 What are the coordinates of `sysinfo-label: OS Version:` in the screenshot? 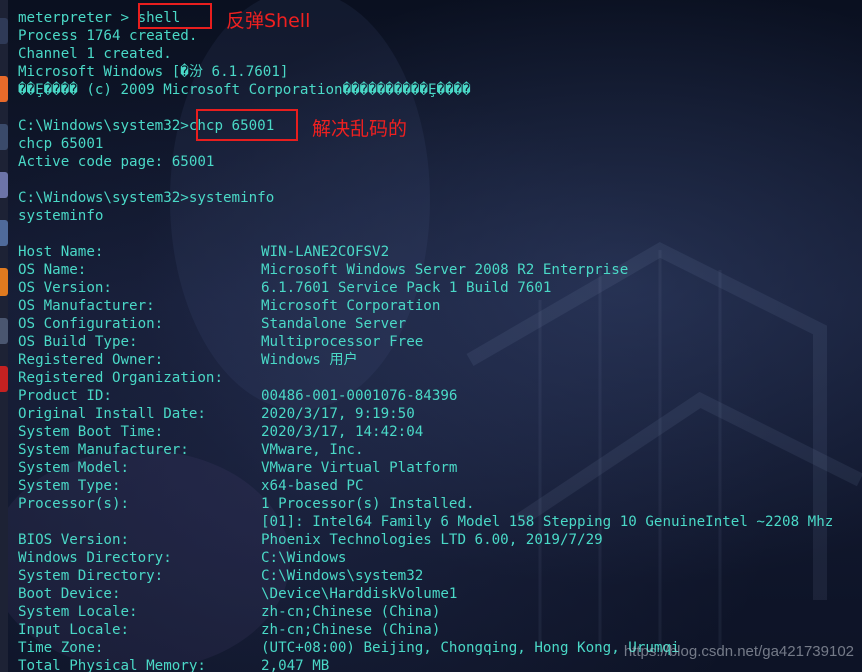 It's located at (65, 288).